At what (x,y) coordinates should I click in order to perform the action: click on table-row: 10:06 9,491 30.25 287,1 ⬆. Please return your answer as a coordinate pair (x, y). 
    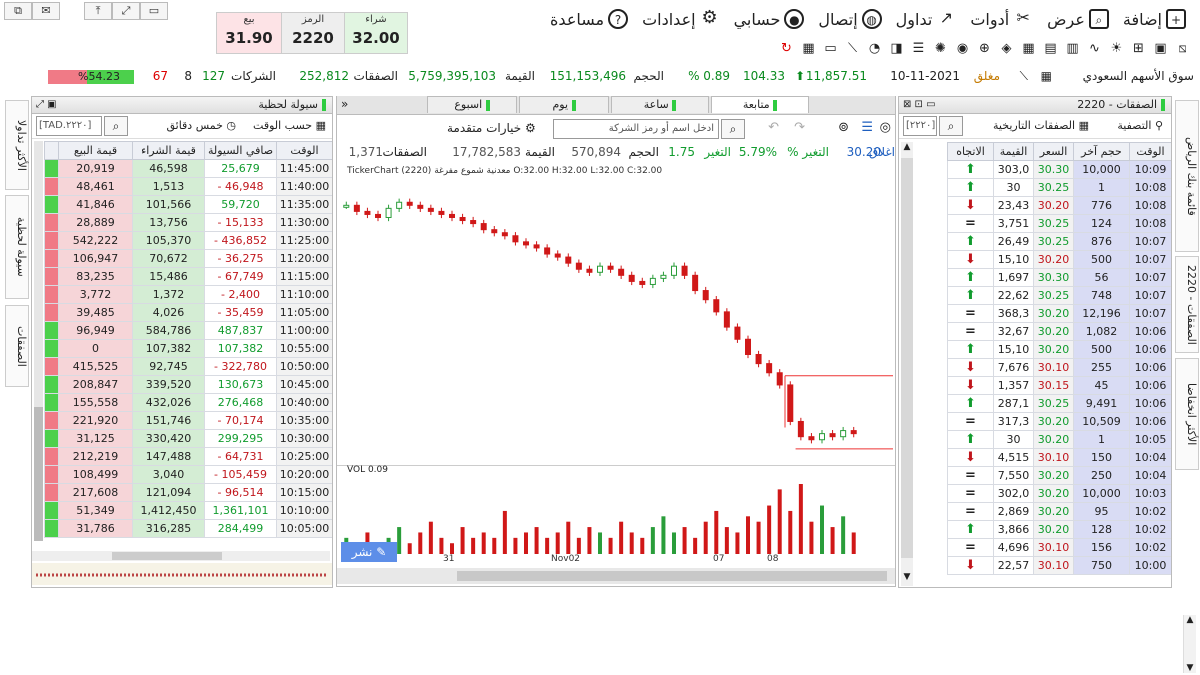
    Looking at the image, I should click on (1059, 403).